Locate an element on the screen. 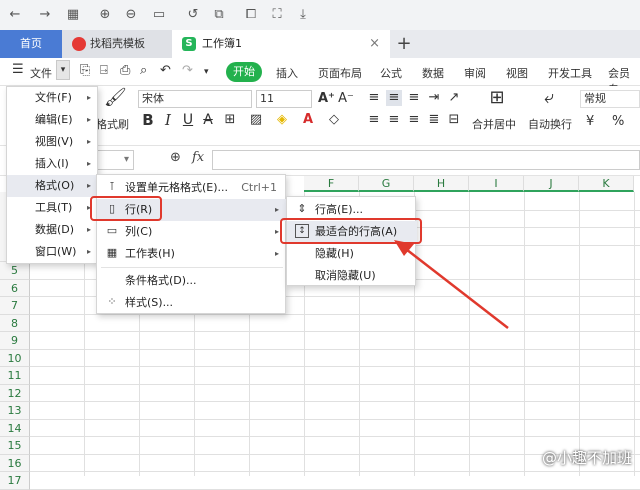 This screenshot has width=640, height=490. bold-icon: B is located at coordinates (148, 120).